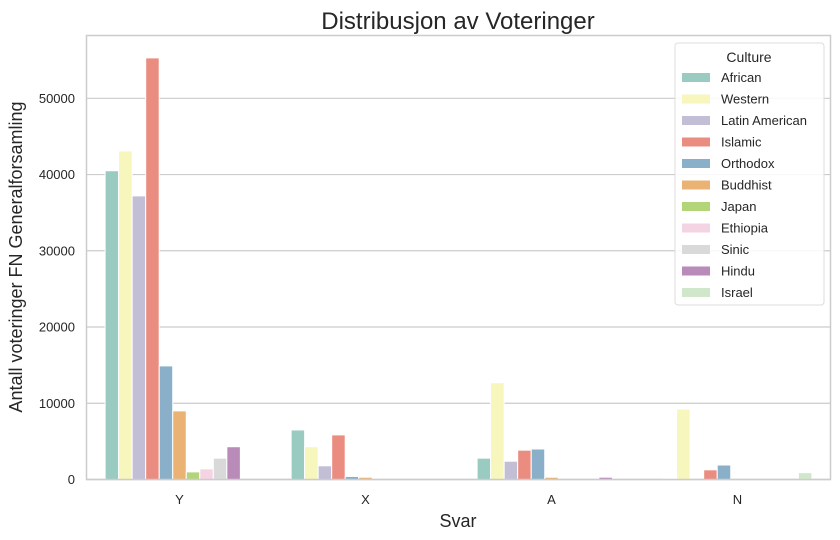 This screenshot has width=840, height=540. What do you see at coordinates (206, 474) in the screenshot?
I see `bar-ethiopia-y` at bounding box center [206, 474].